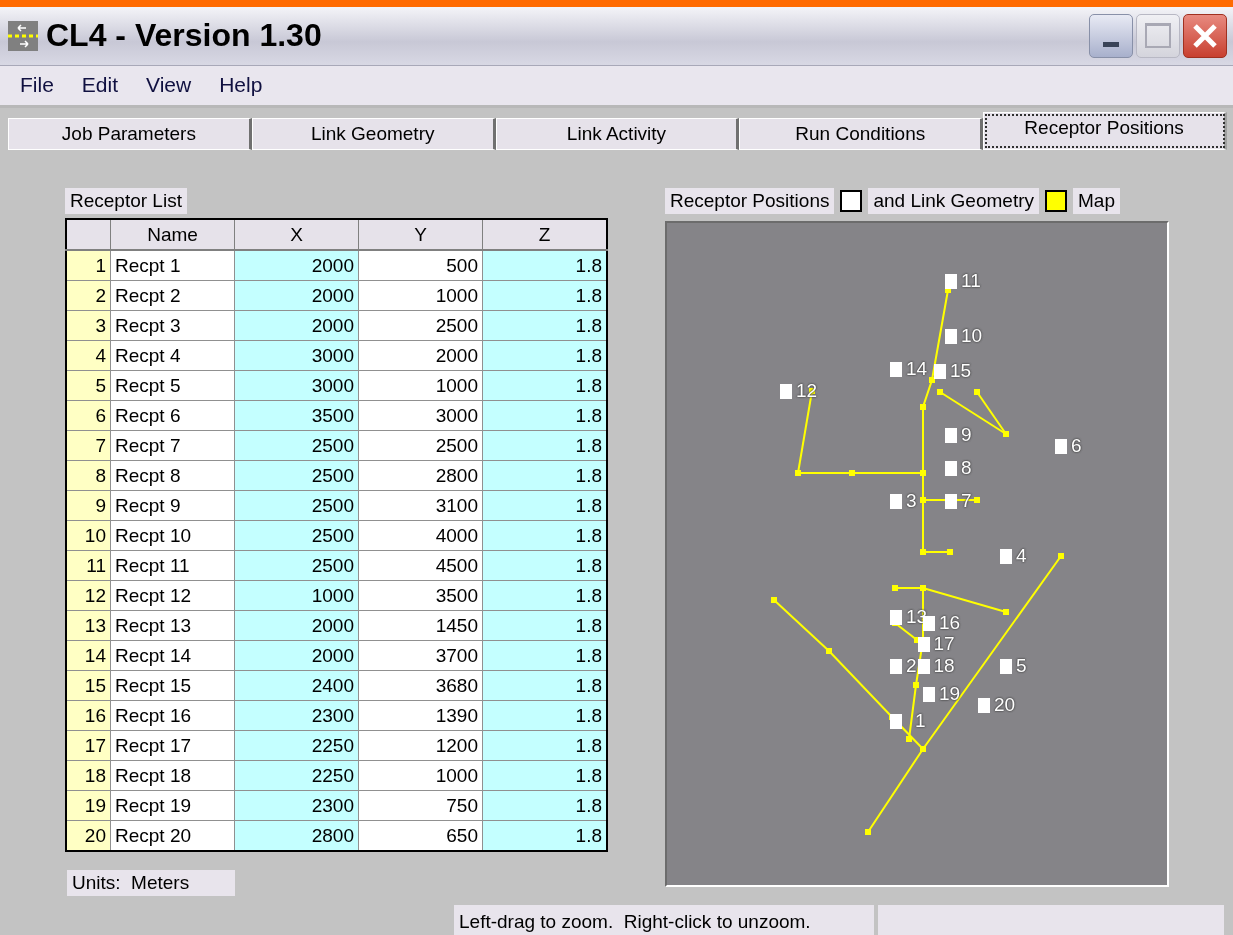 The width and height of the screenshot is (1233, 935). I want to click on table-cell: Recpt 1, so click(172, 265).